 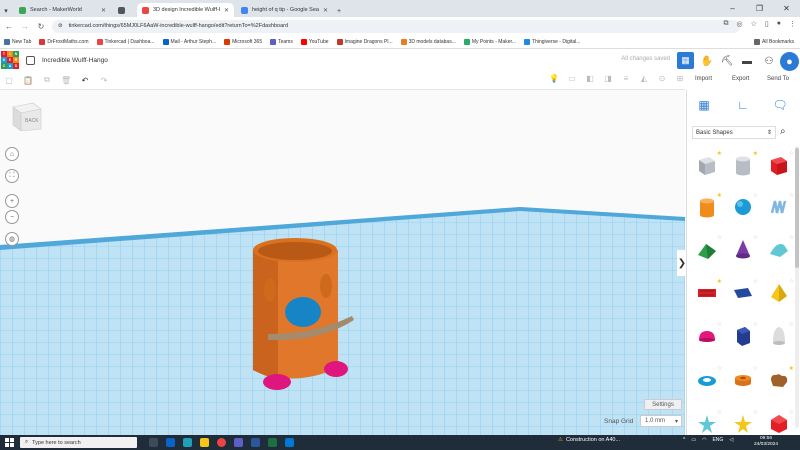 What do you see at coordinates (30, 60) in the screenshot?
I see `design-menu-icon` at bounding box center [30, 60].